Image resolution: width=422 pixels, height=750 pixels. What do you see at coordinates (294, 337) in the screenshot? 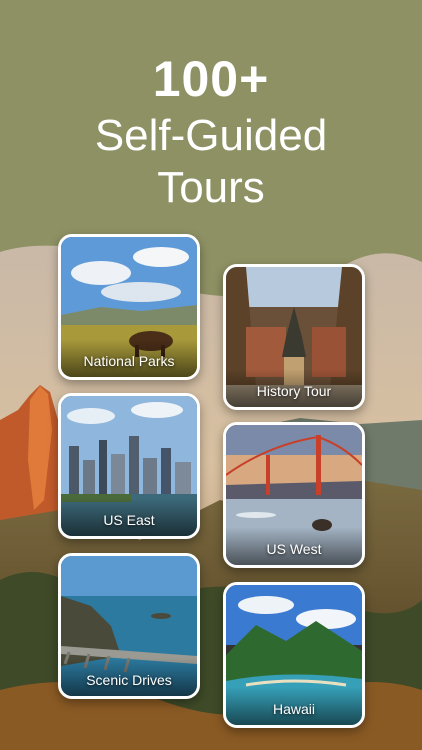
I see `tour-card-history-tour: History Tour` at bounding box center [294, 337].